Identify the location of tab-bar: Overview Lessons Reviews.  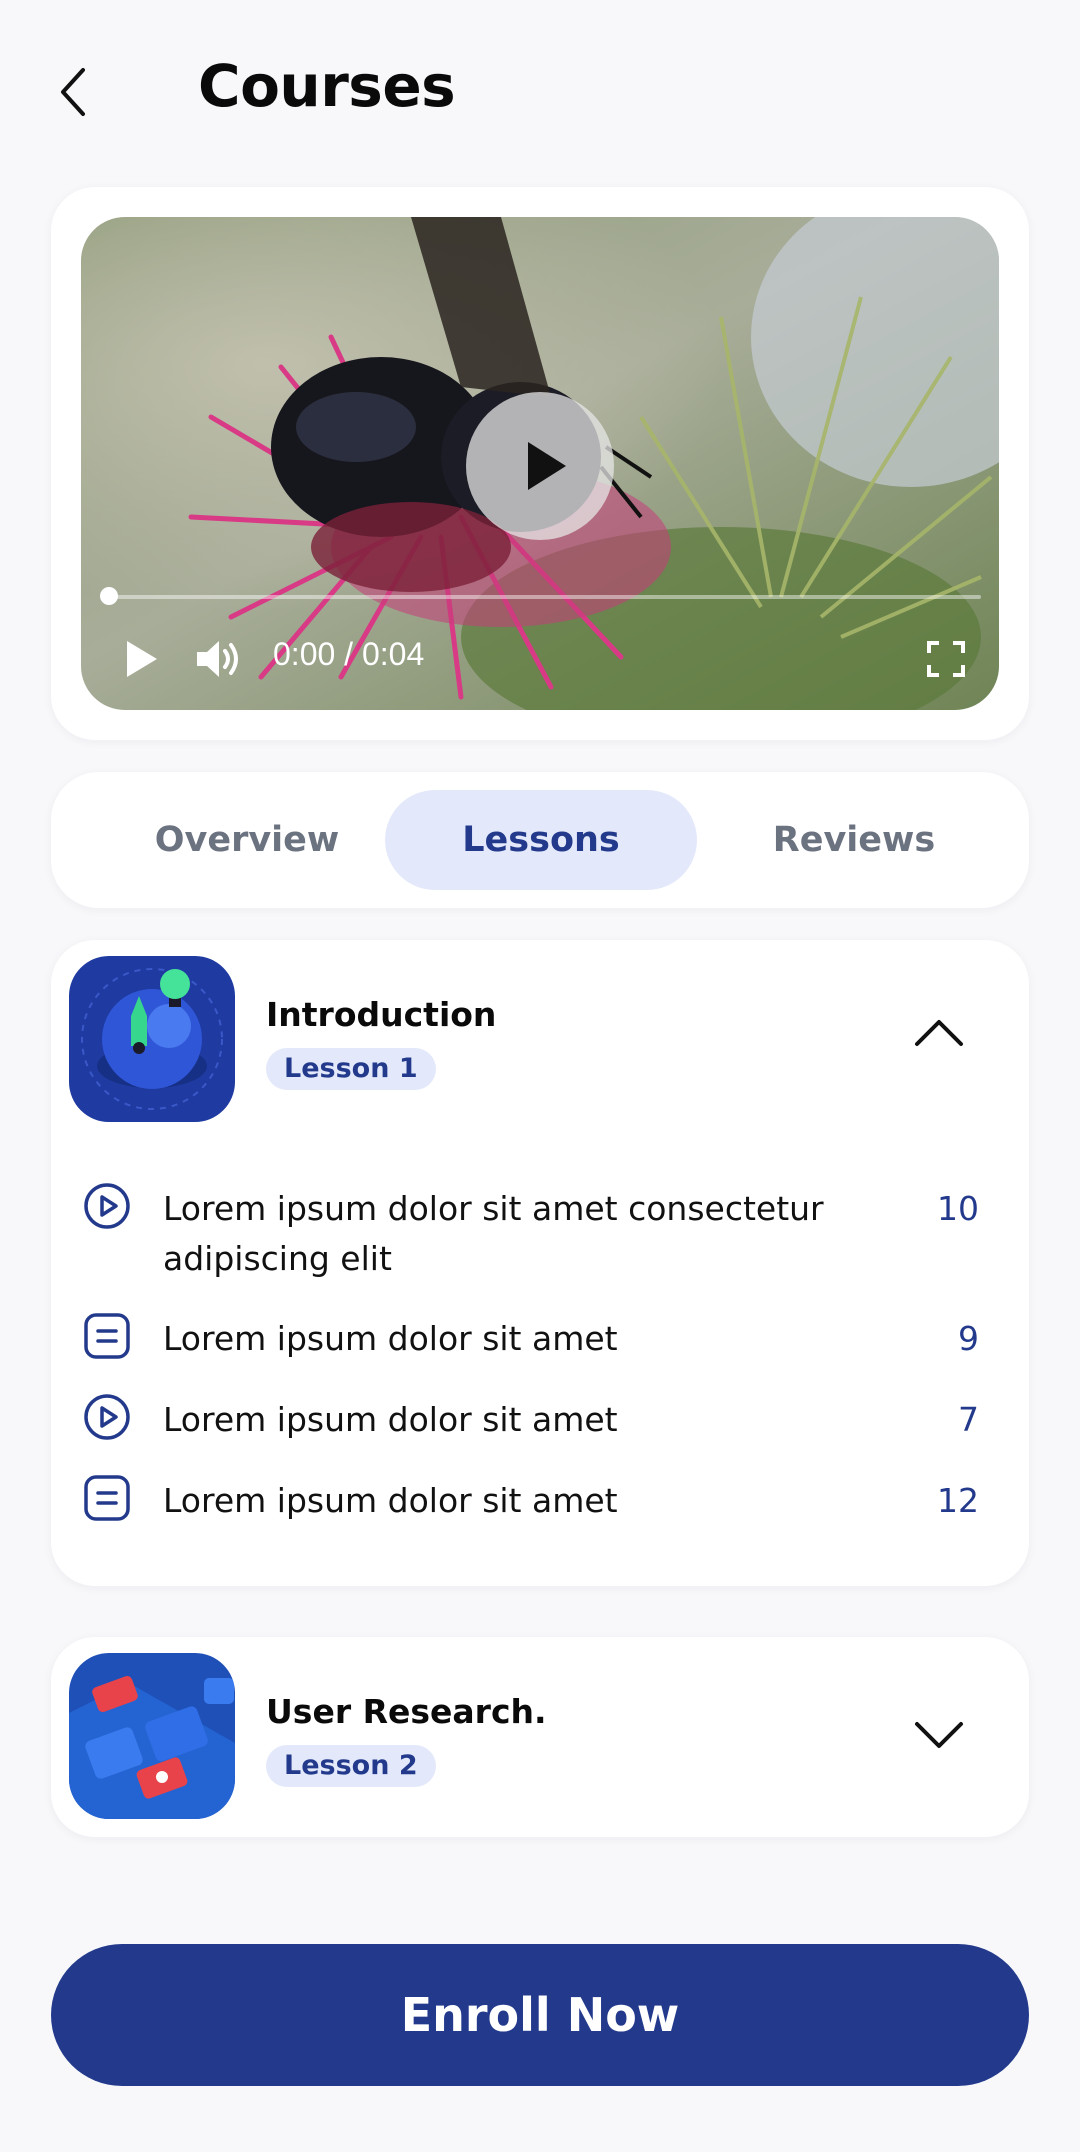
(540, 840).